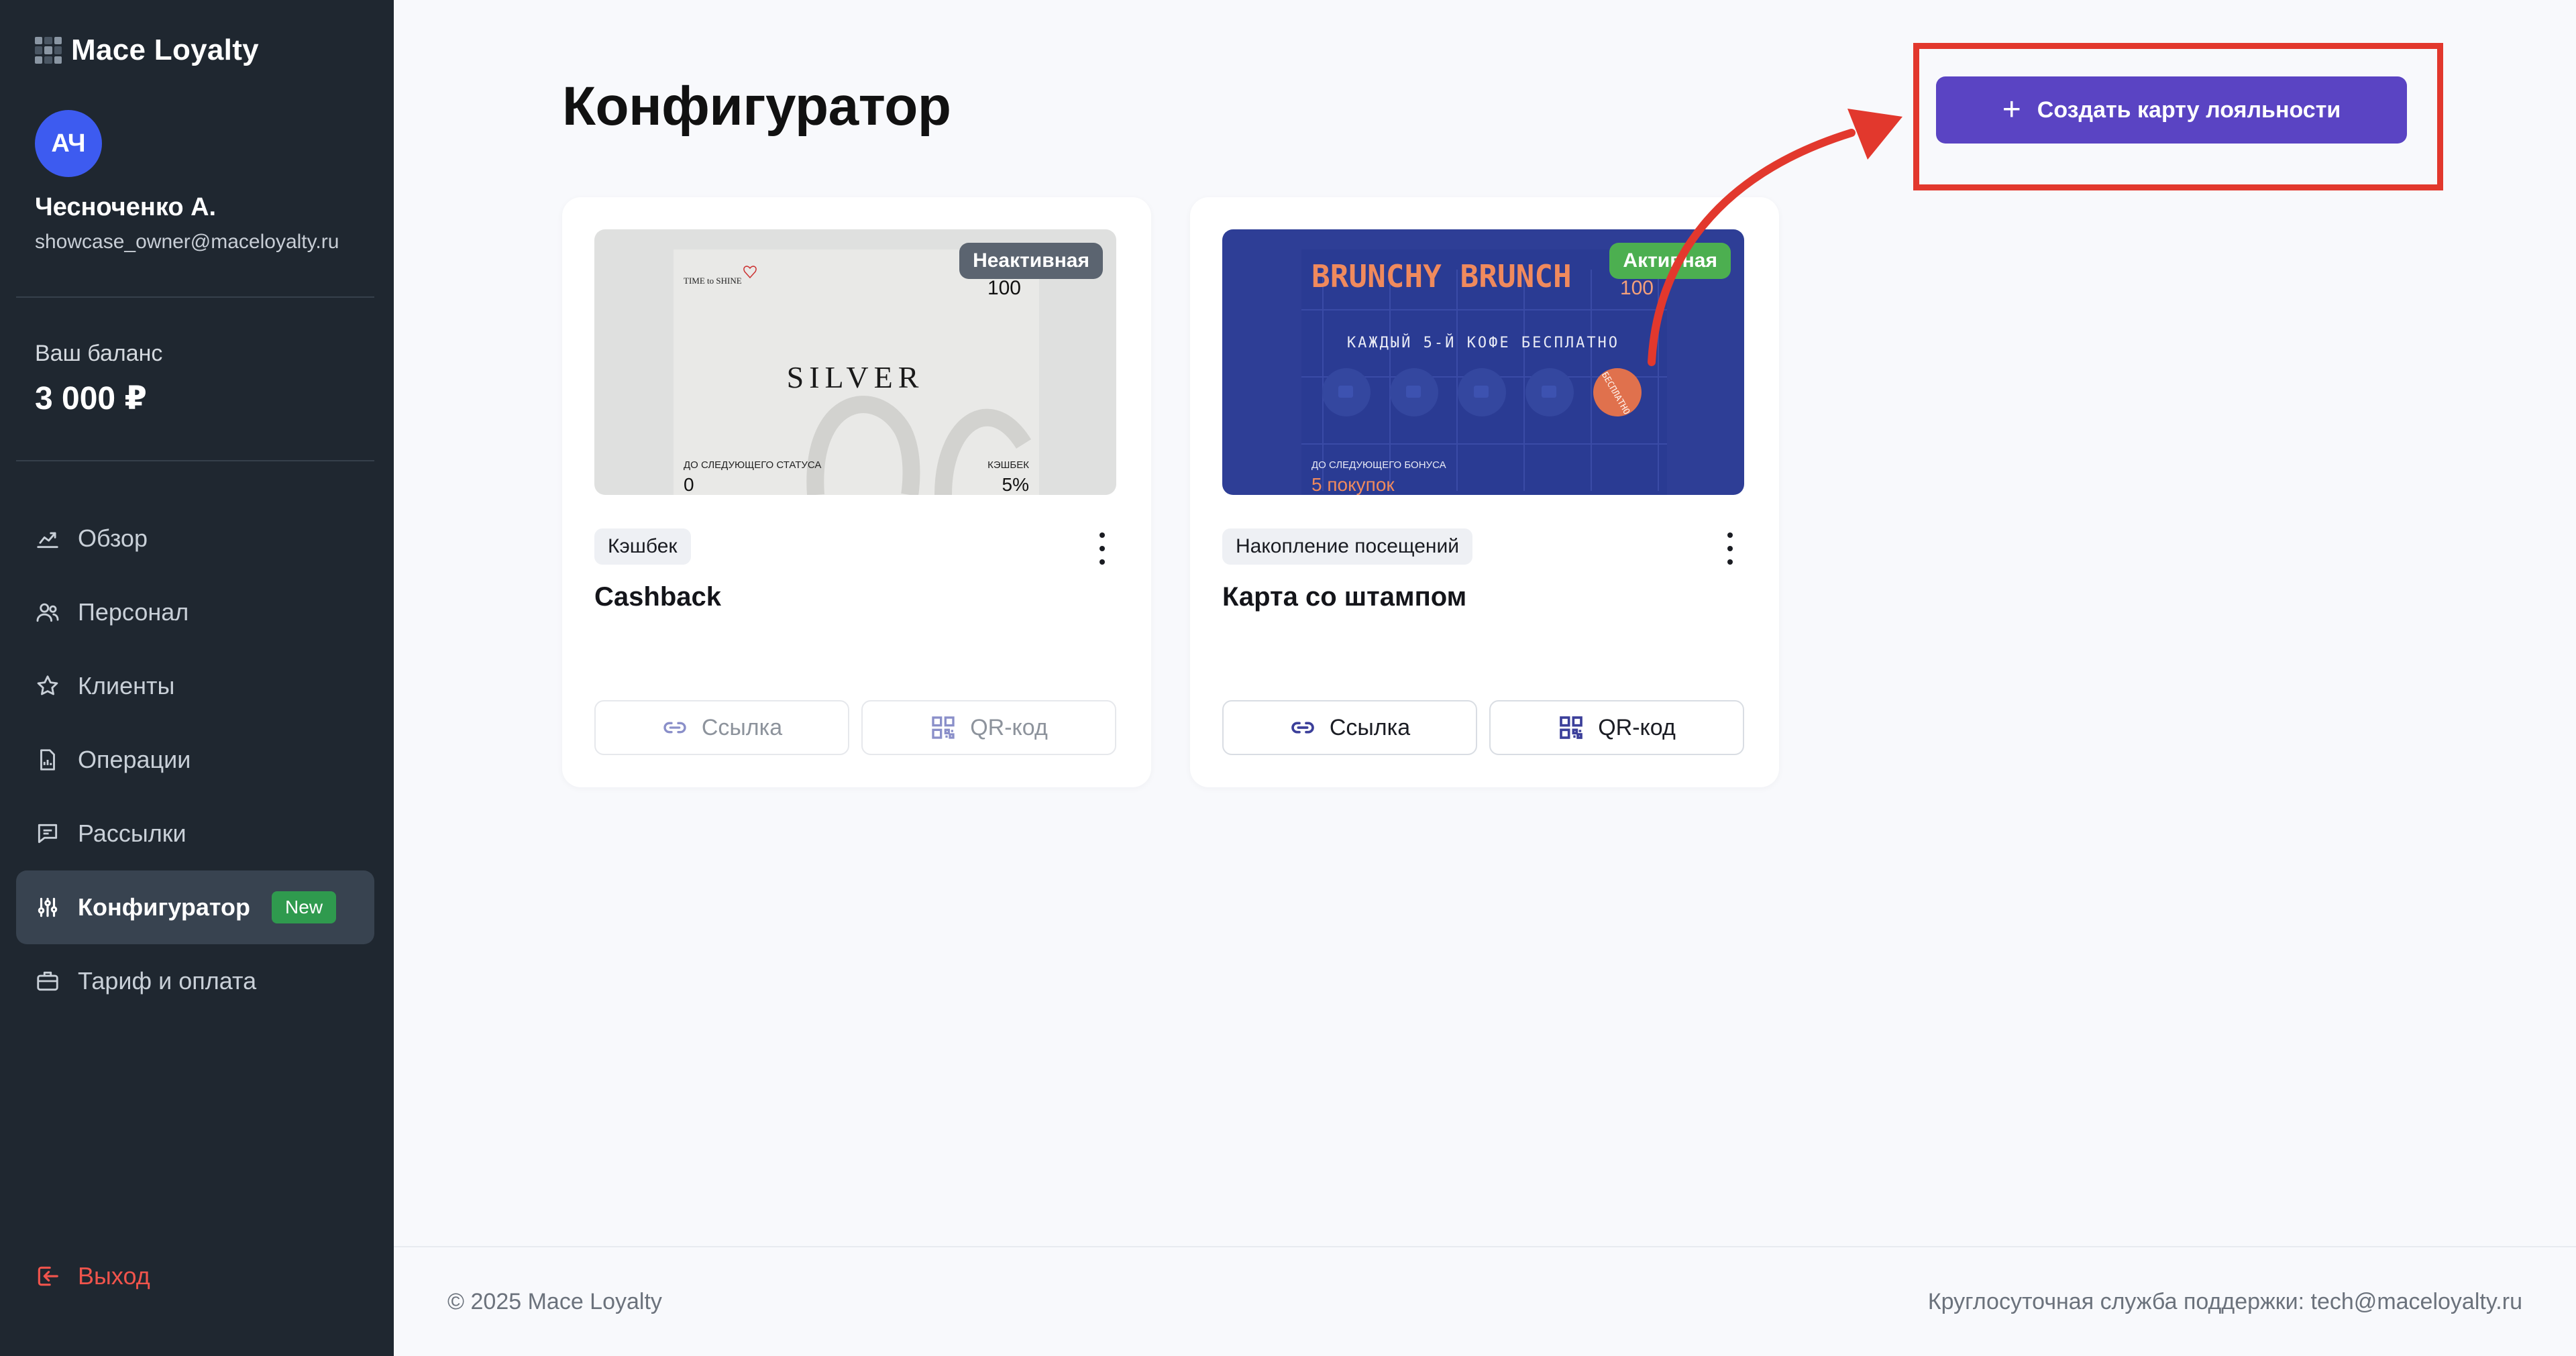 The image size is (2576, 1356). Describe the element at coordinates (99, 353) in the screenshot. I see `balance-label: Ваш баланс` at that location.